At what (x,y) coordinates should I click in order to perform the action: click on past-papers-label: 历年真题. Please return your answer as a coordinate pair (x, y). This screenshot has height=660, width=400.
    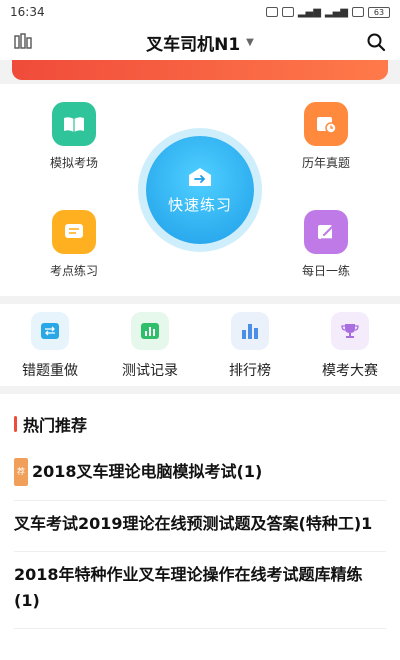
    Looking at the image, I should click on (325, 163).